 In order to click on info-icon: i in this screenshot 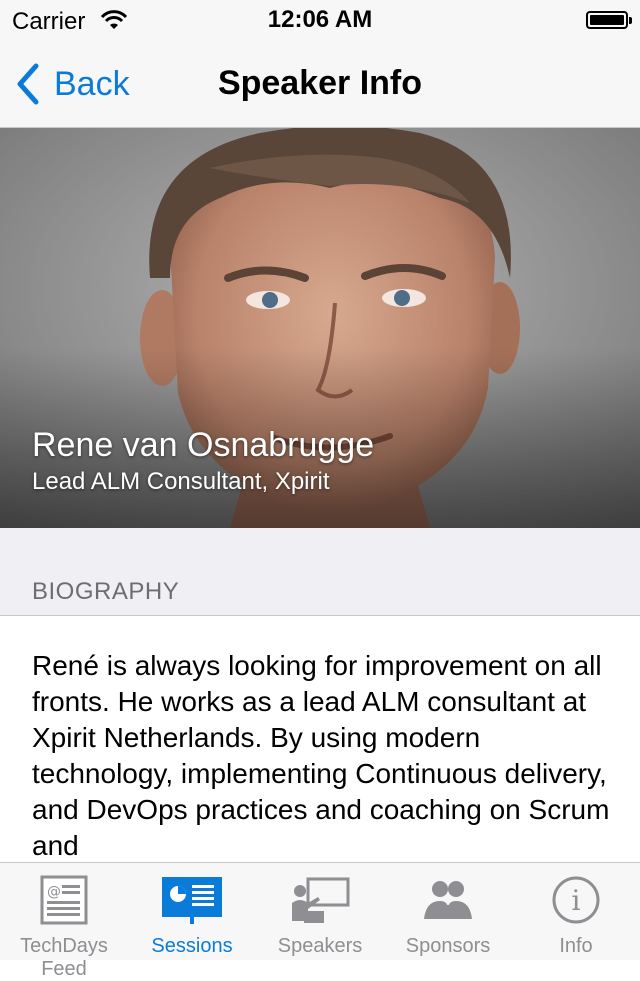, I will do `click(576, 900)`.